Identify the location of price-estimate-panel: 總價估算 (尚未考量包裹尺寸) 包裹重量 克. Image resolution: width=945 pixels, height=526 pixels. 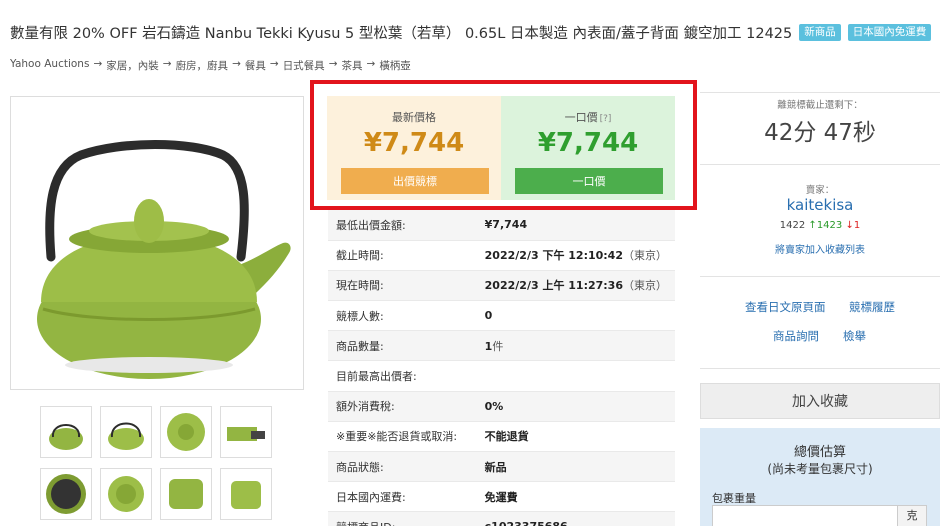
(820, 477).